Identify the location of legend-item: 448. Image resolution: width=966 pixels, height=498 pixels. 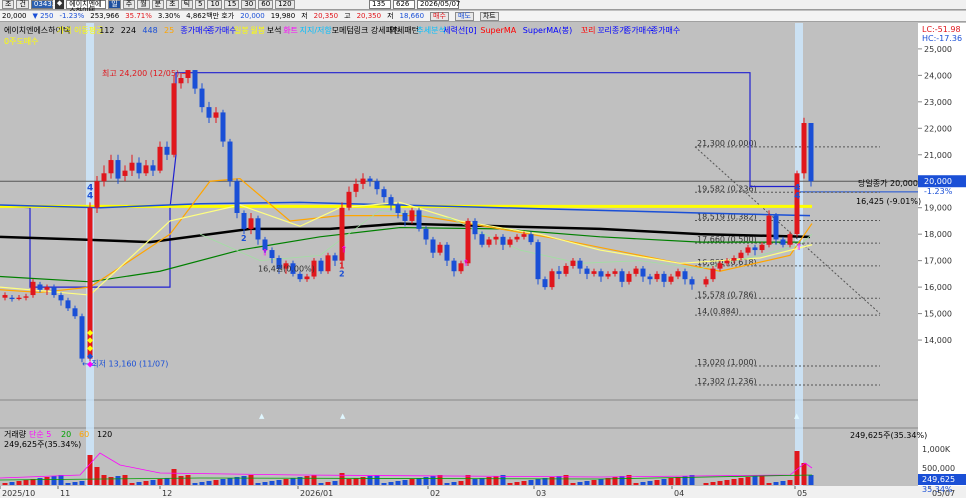
(149, 30).